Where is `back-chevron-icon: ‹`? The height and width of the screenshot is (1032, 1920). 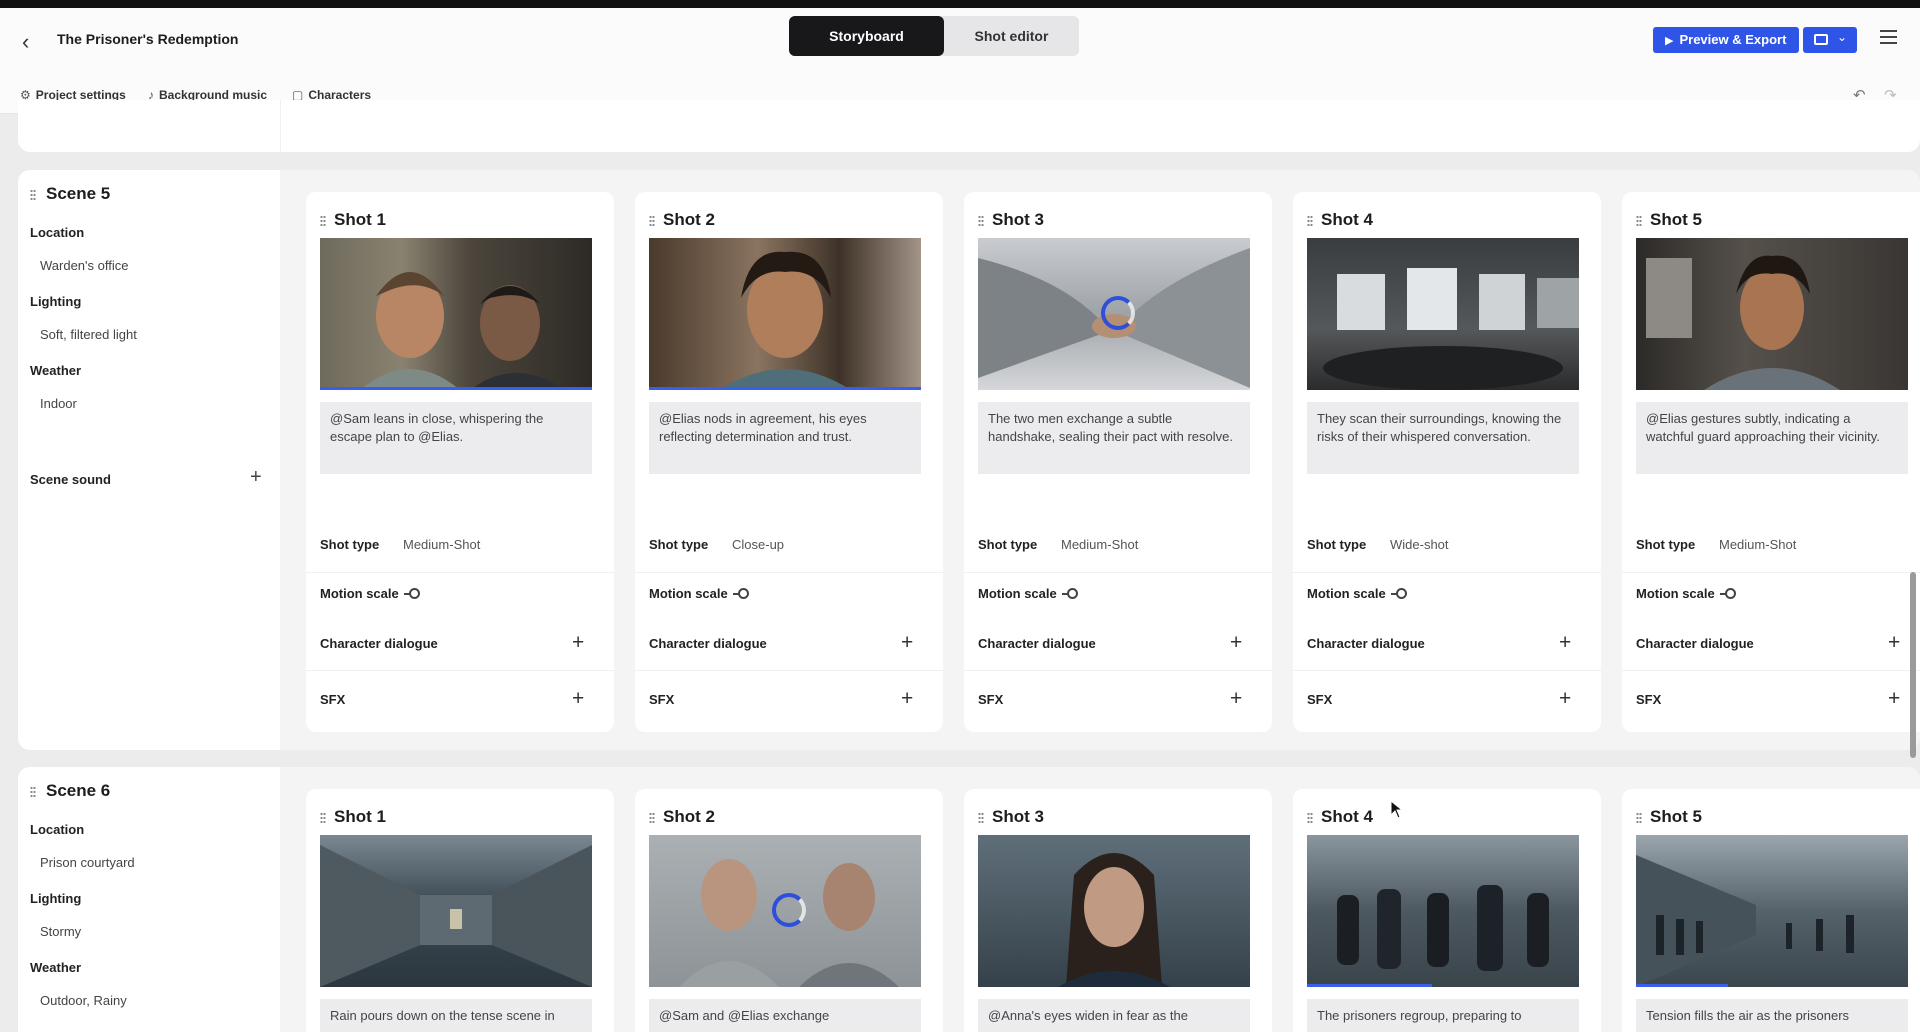 back-chevron-icon: ‹ is located at coordinates (32, 42).